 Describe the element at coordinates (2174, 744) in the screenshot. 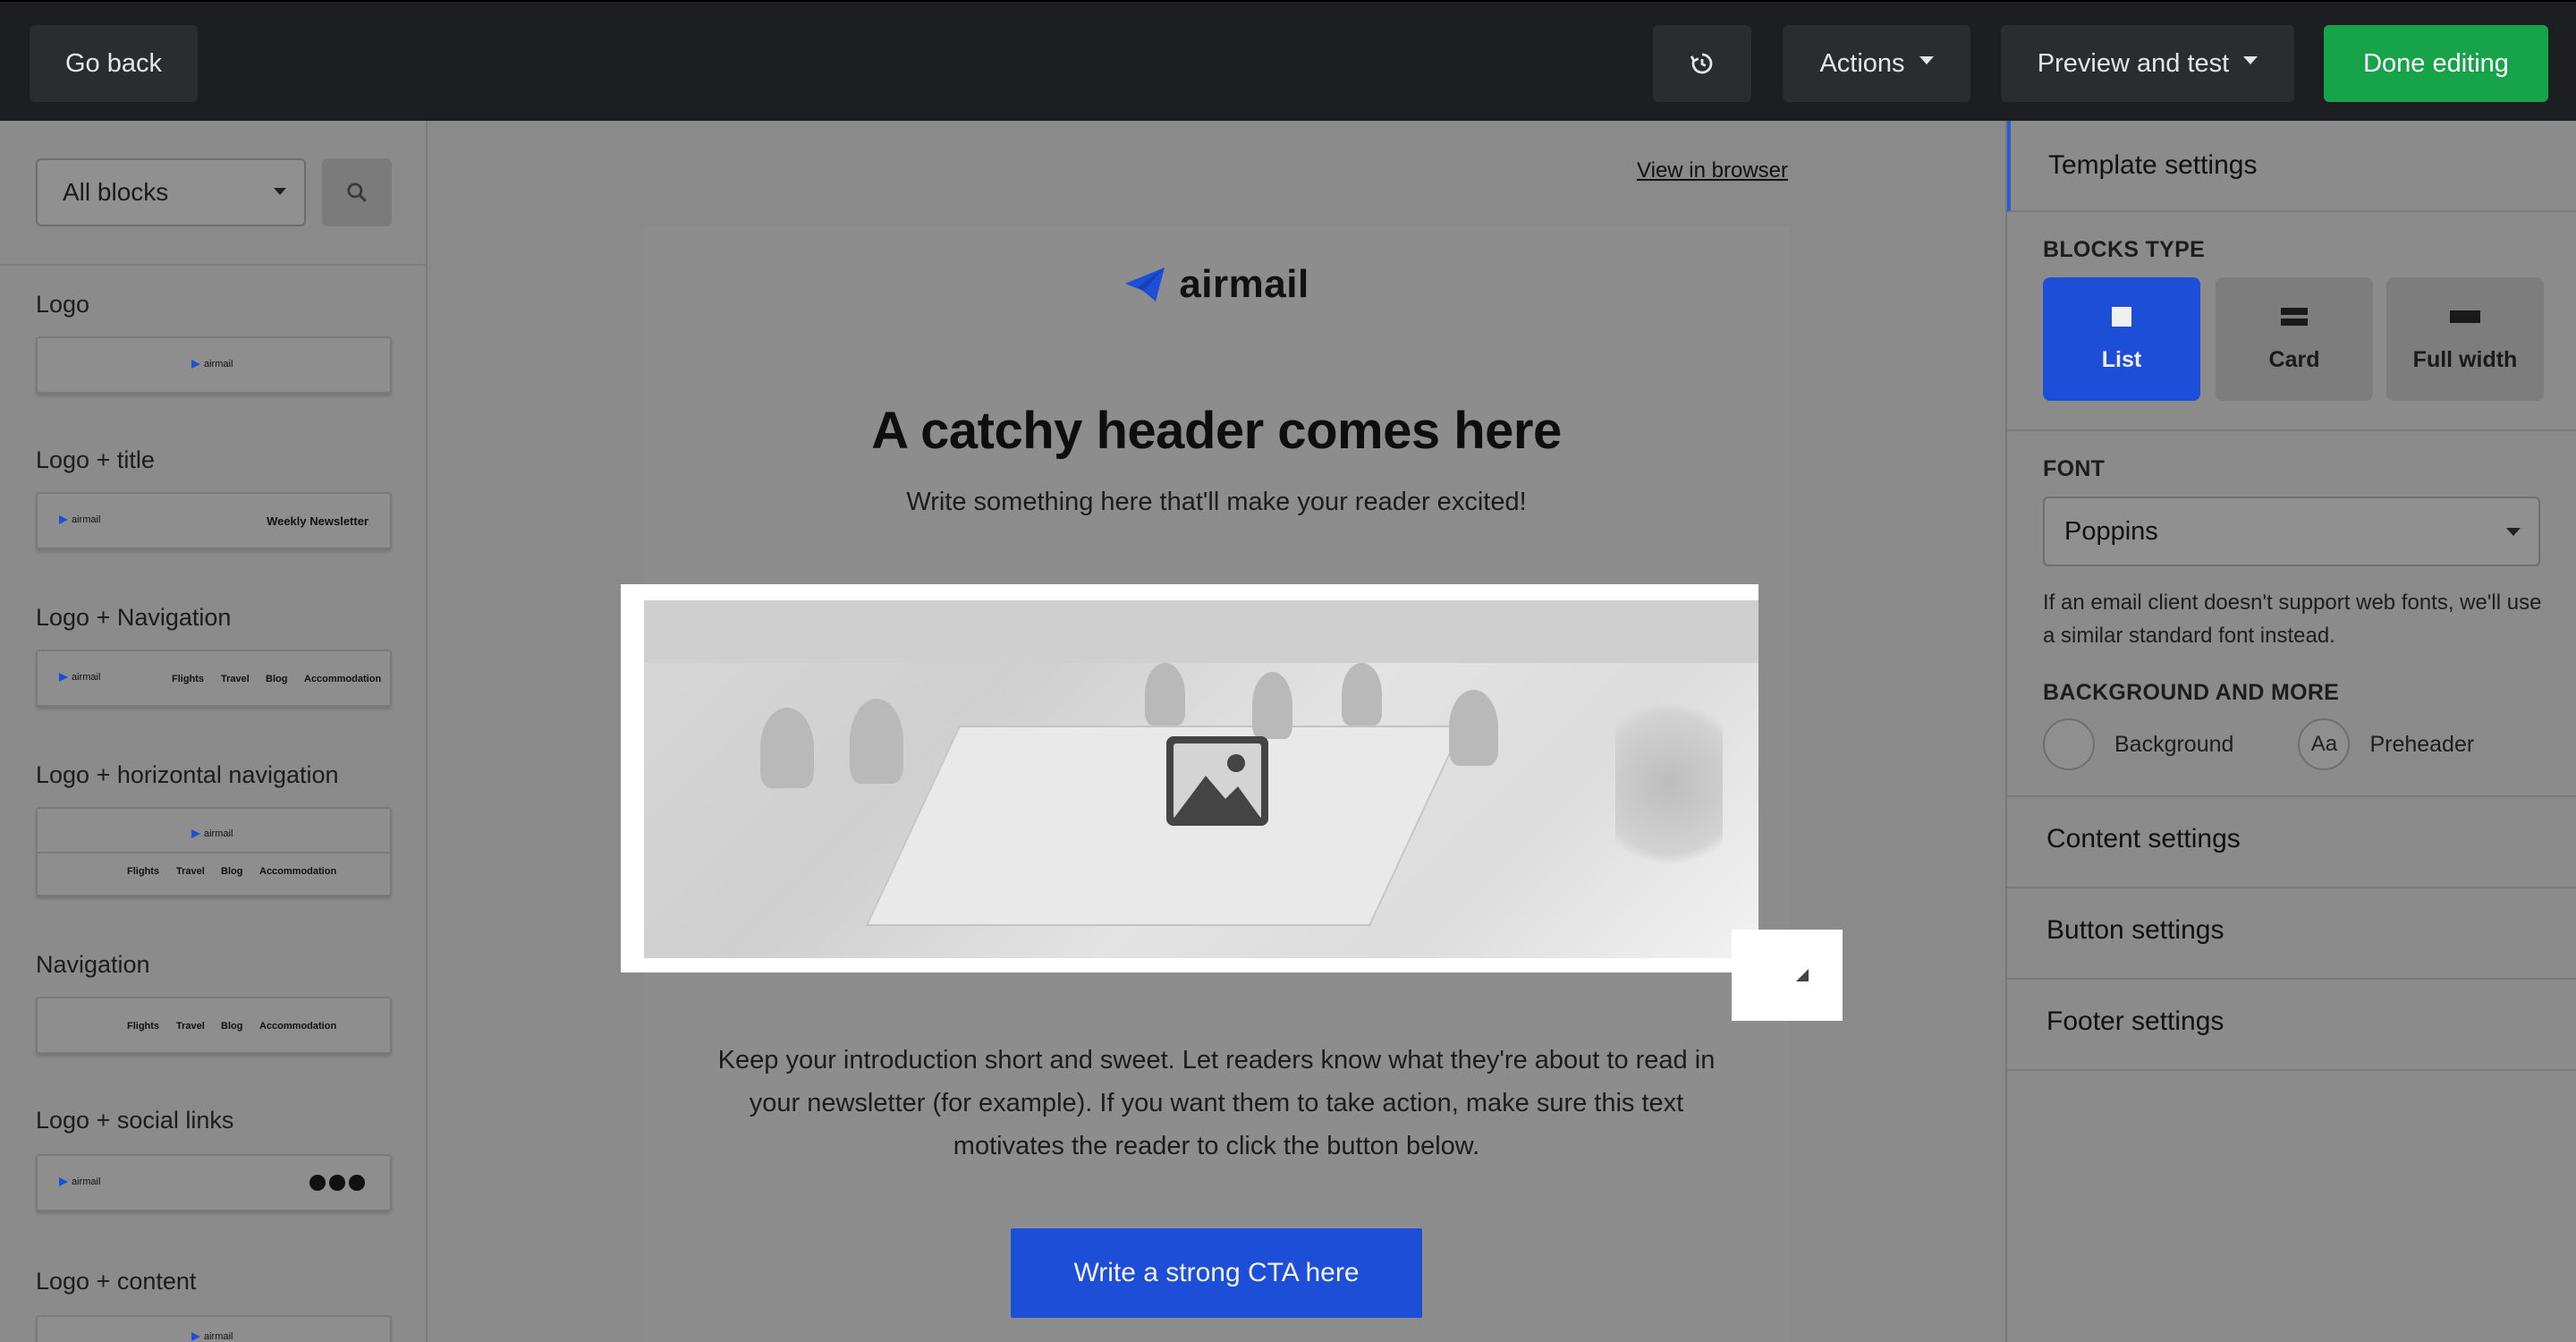

I see `background-label: Background` at that location.